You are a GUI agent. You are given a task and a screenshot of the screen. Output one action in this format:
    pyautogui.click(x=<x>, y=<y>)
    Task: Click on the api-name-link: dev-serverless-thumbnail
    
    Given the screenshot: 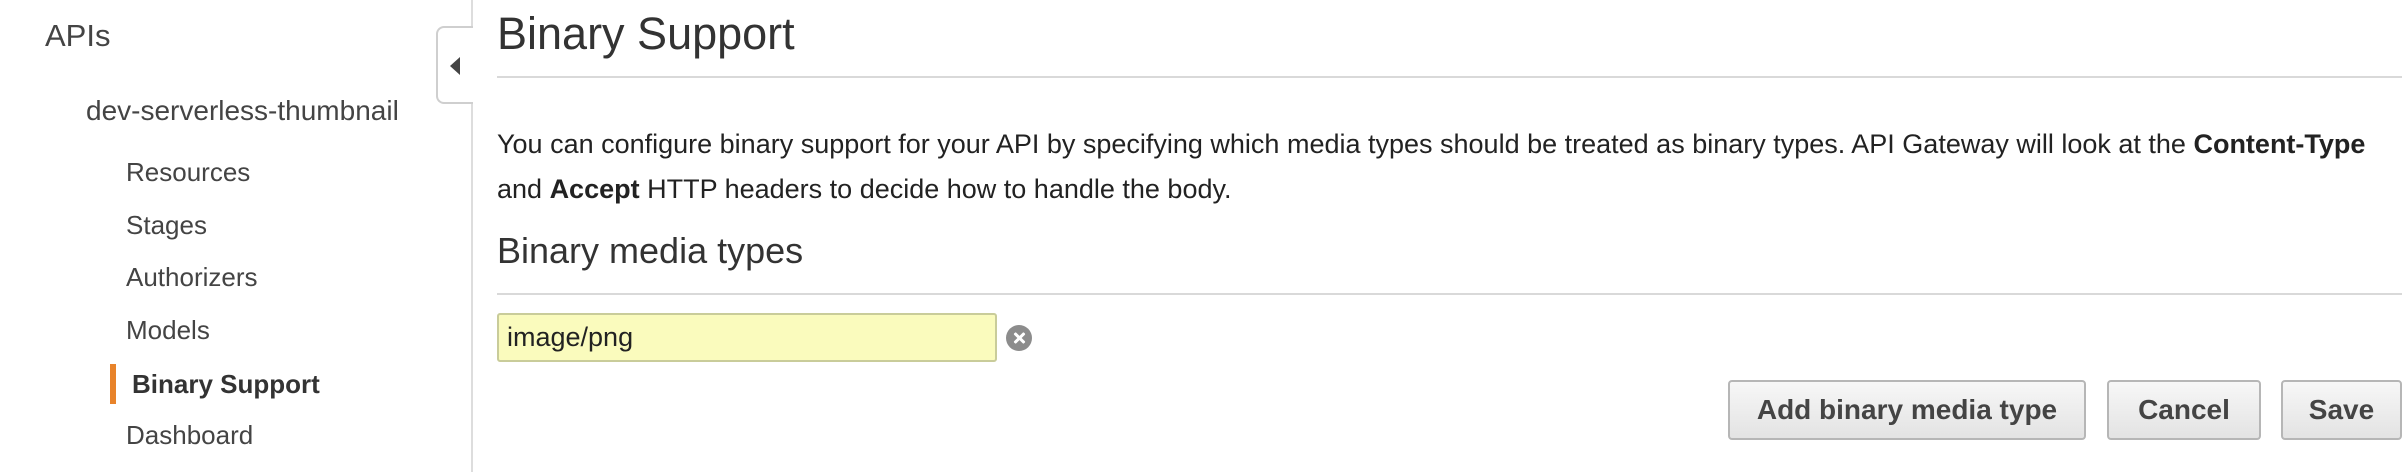 What is the action you would take?
    pyautogui.click(x=242, y=111)
    